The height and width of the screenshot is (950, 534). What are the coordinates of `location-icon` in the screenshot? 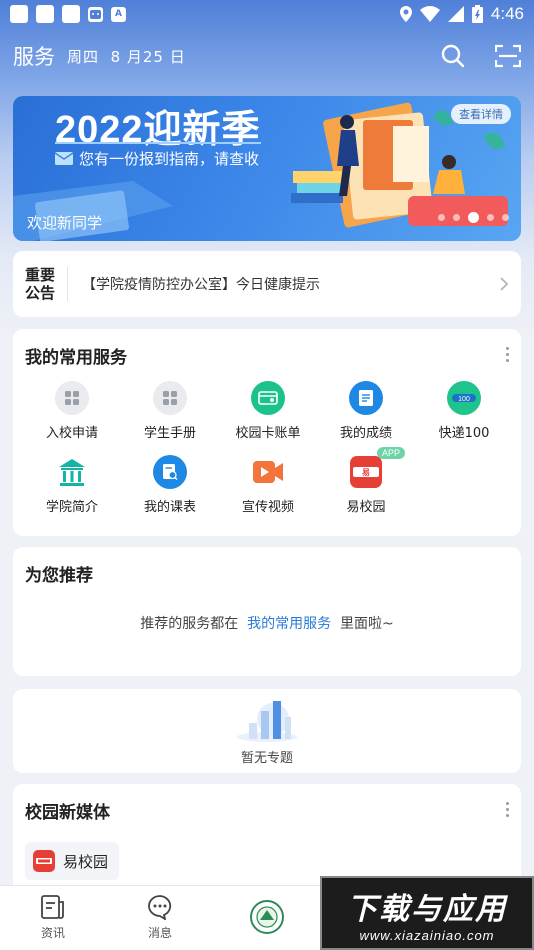 It's located at (405, 14).